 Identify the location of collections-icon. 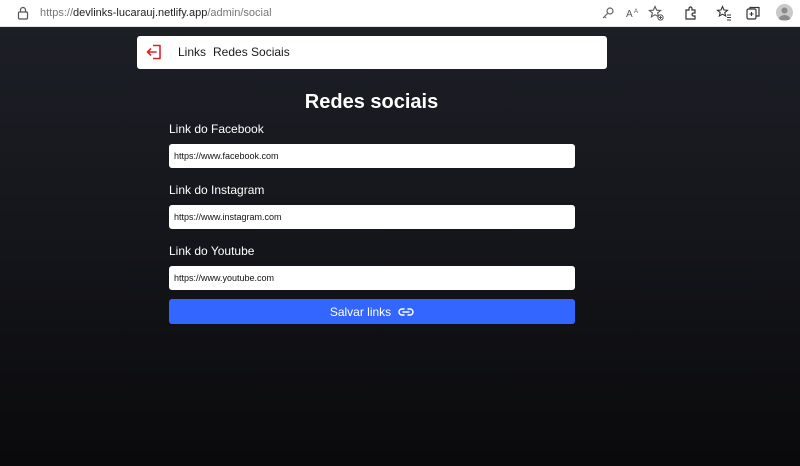
(753, 13).